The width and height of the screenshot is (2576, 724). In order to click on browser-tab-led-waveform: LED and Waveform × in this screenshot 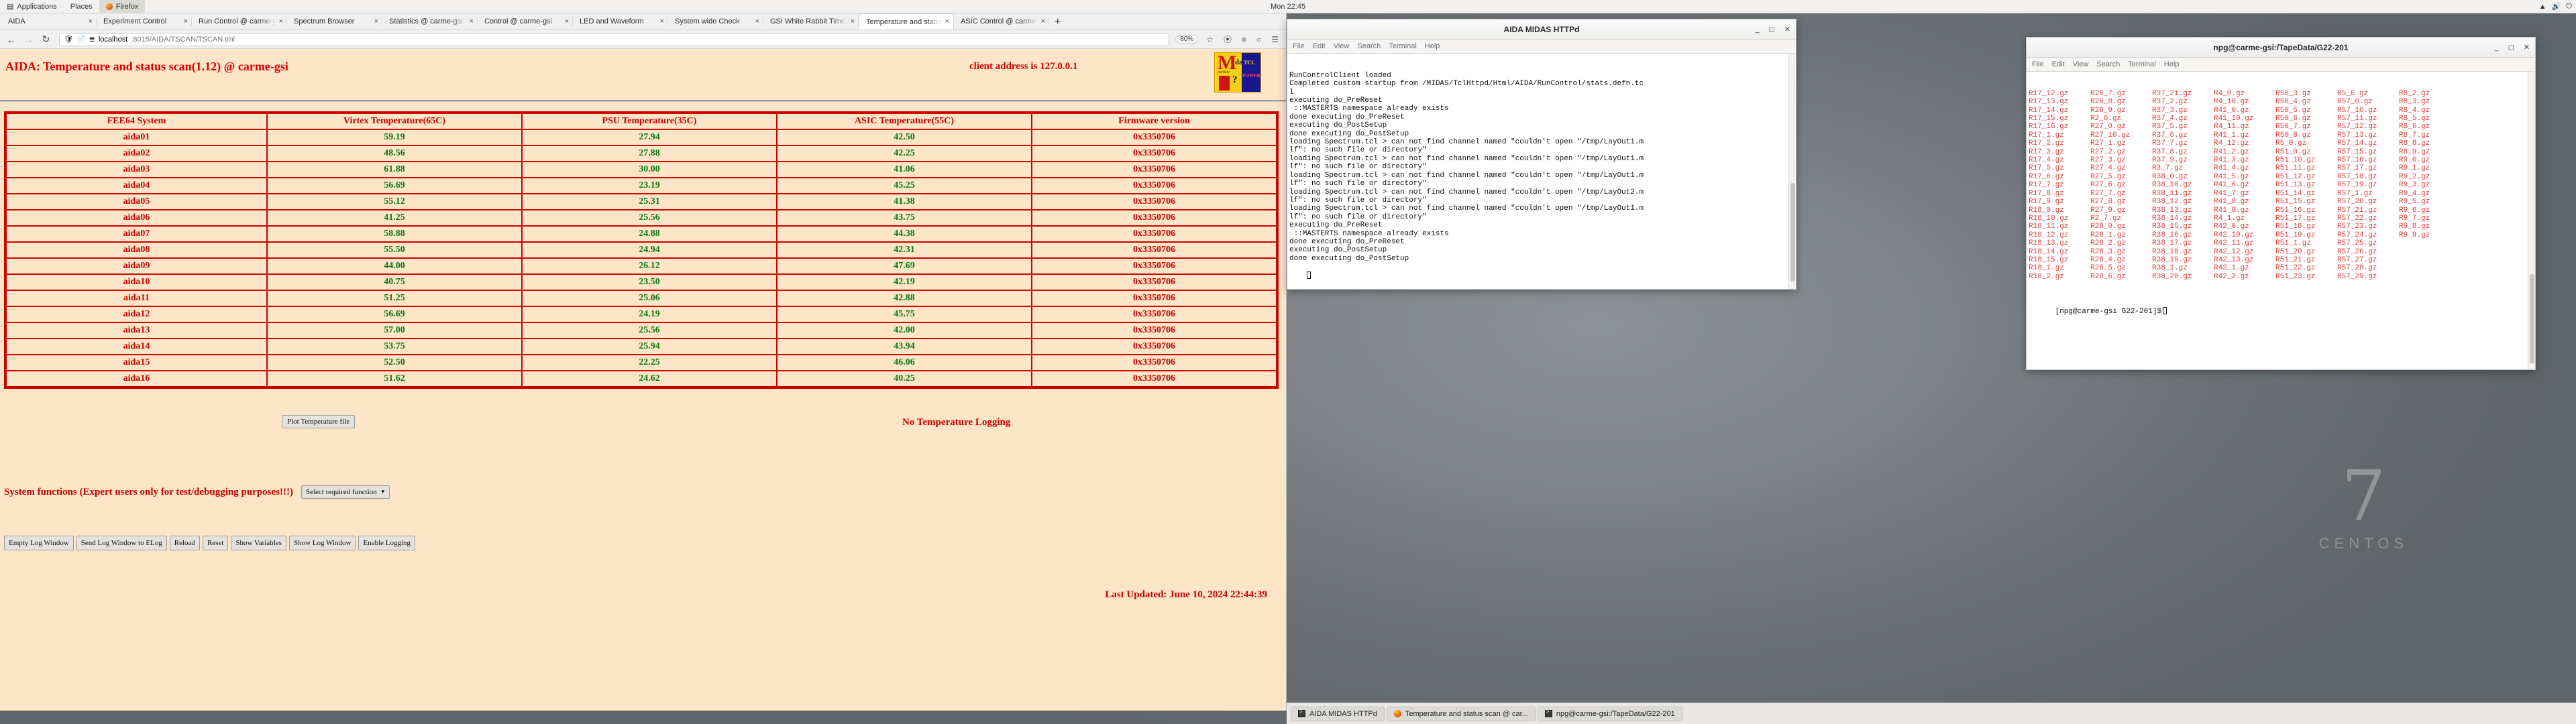, I will do `click(620, 21)`.